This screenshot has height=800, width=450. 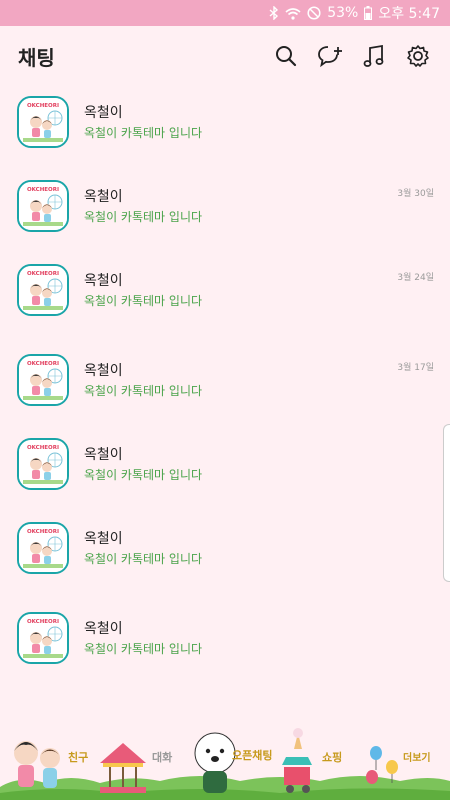 What do you see at coordinates (368, 13) in the screenshot?
I see `battery-icon` at bounding box center [368, 13].